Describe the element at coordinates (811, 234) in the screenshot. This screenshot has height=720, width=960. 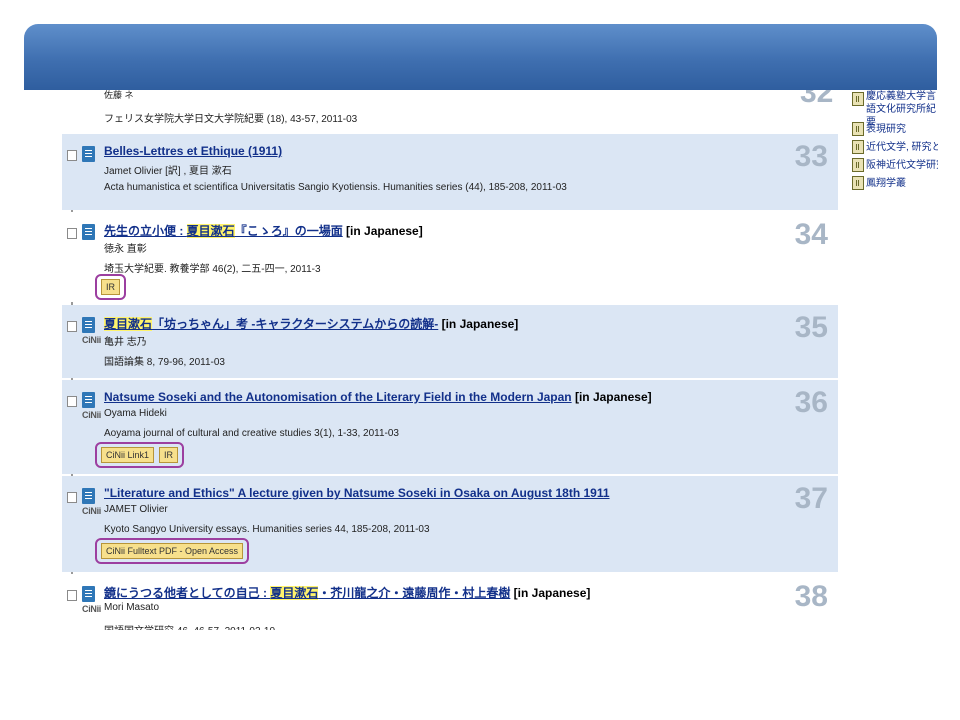
I see `result-number: 34` at that location.